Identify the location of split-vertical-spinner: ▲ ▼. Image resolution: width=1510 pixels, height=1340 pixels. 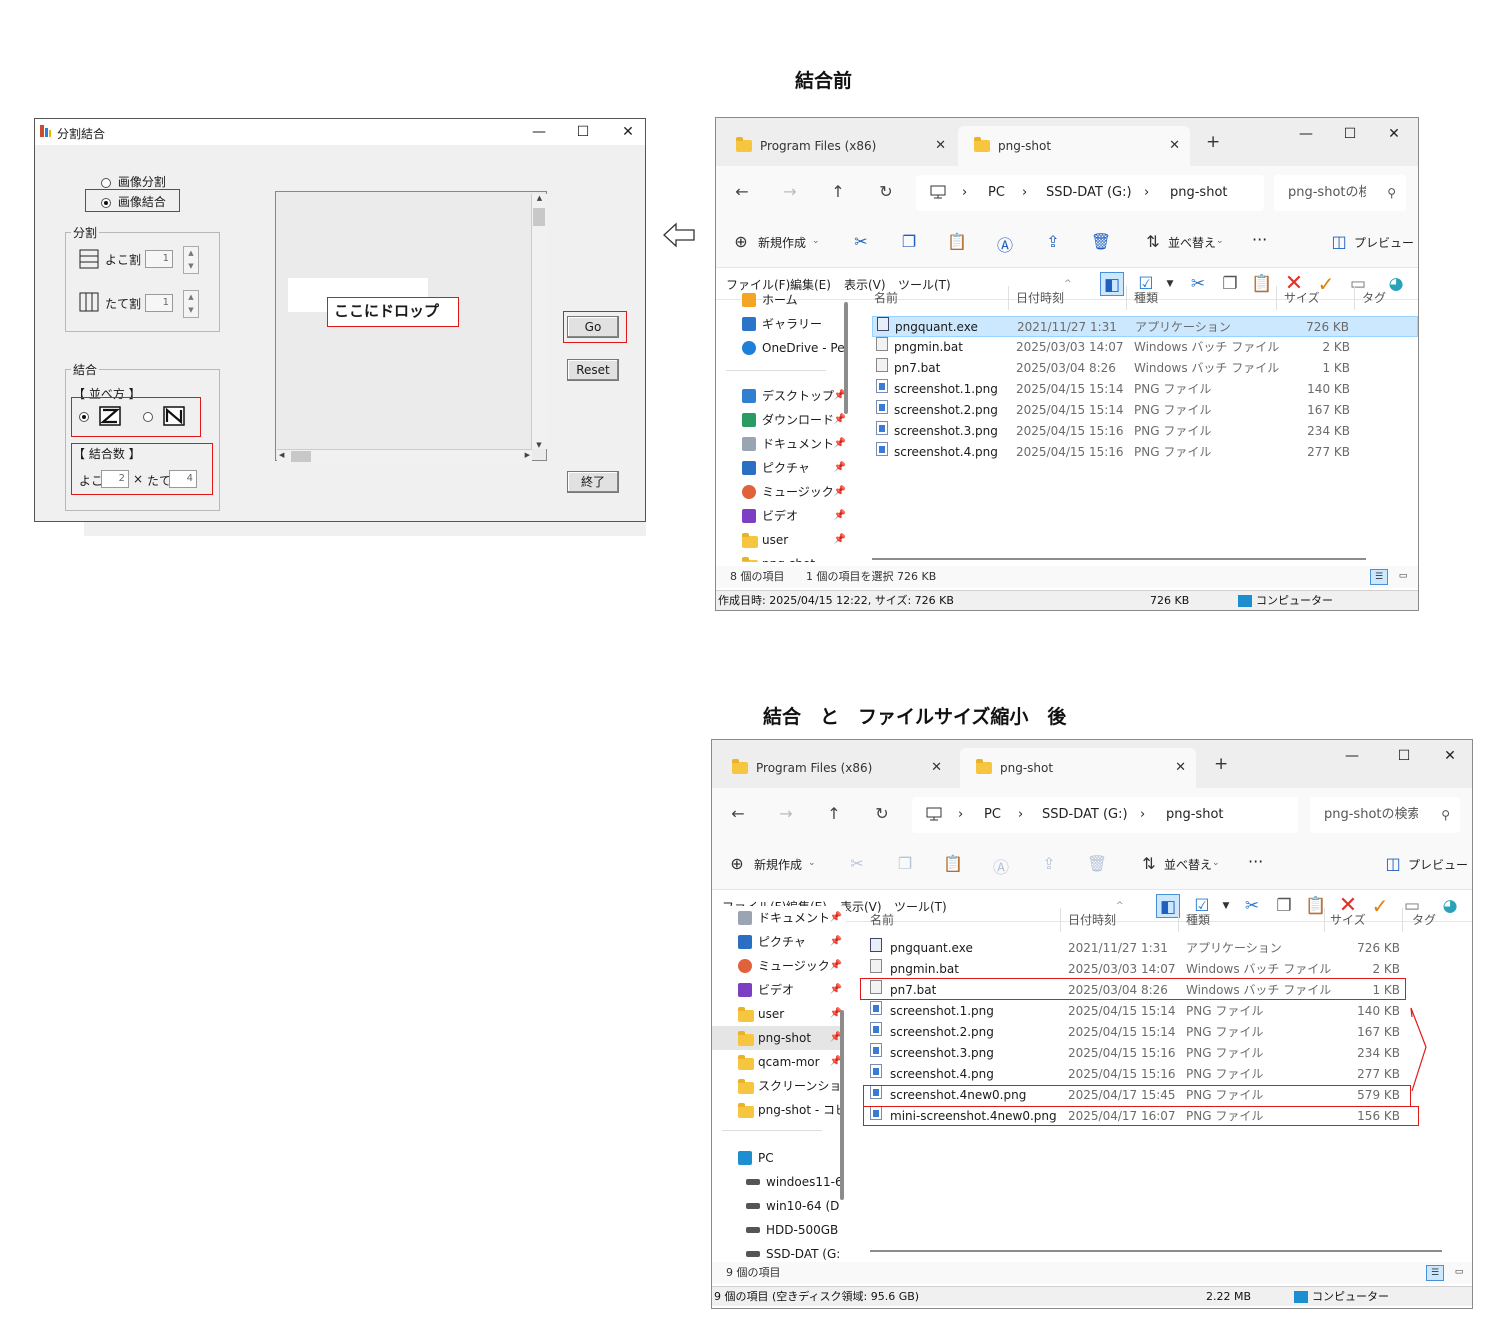
(191, 304).